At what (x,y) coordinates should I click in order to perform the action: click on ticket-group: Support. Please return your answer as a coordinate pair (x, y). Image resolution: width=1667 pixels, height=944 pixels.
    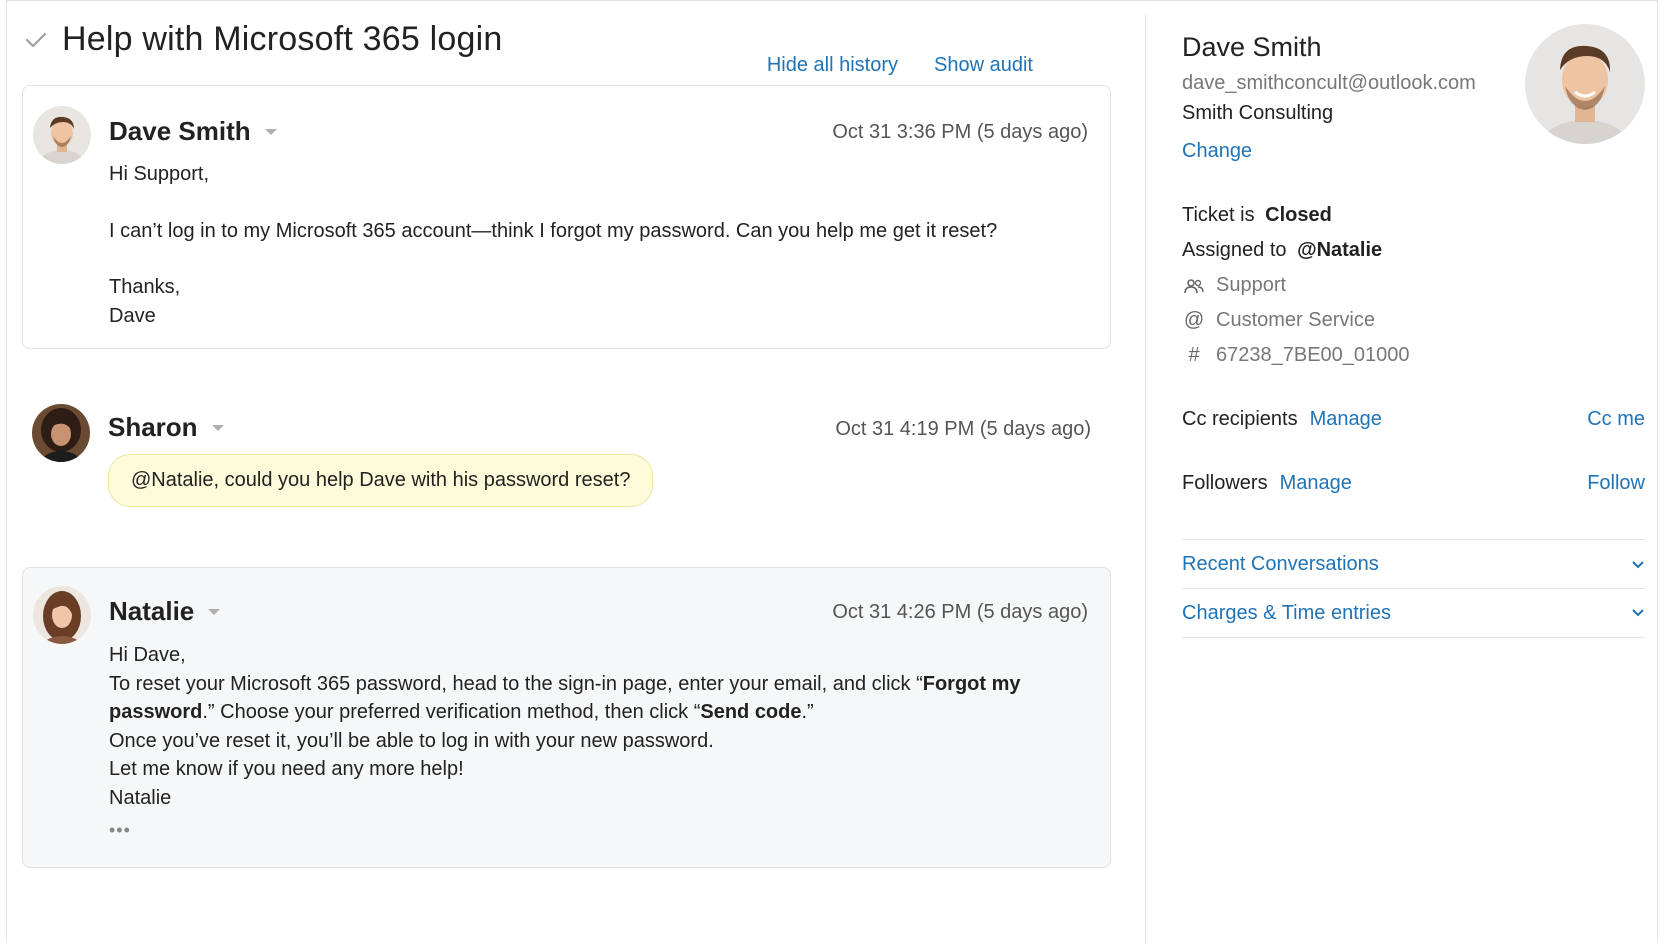
    Looking at the image, I should click on (1234, 285).